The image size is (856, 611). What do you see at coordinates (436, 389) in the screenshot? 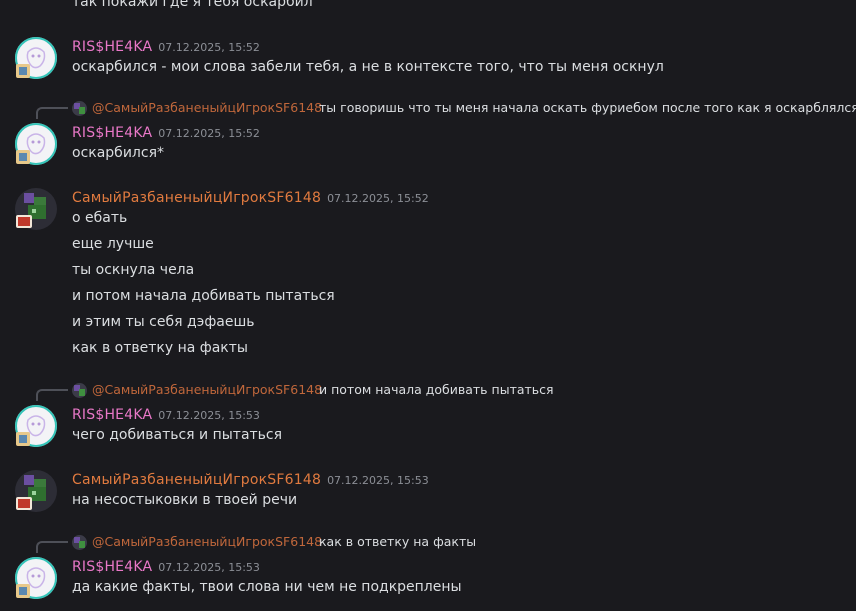
I see `reply-text: и потом начала добивать пытаться` at bounding box center [436, 389].